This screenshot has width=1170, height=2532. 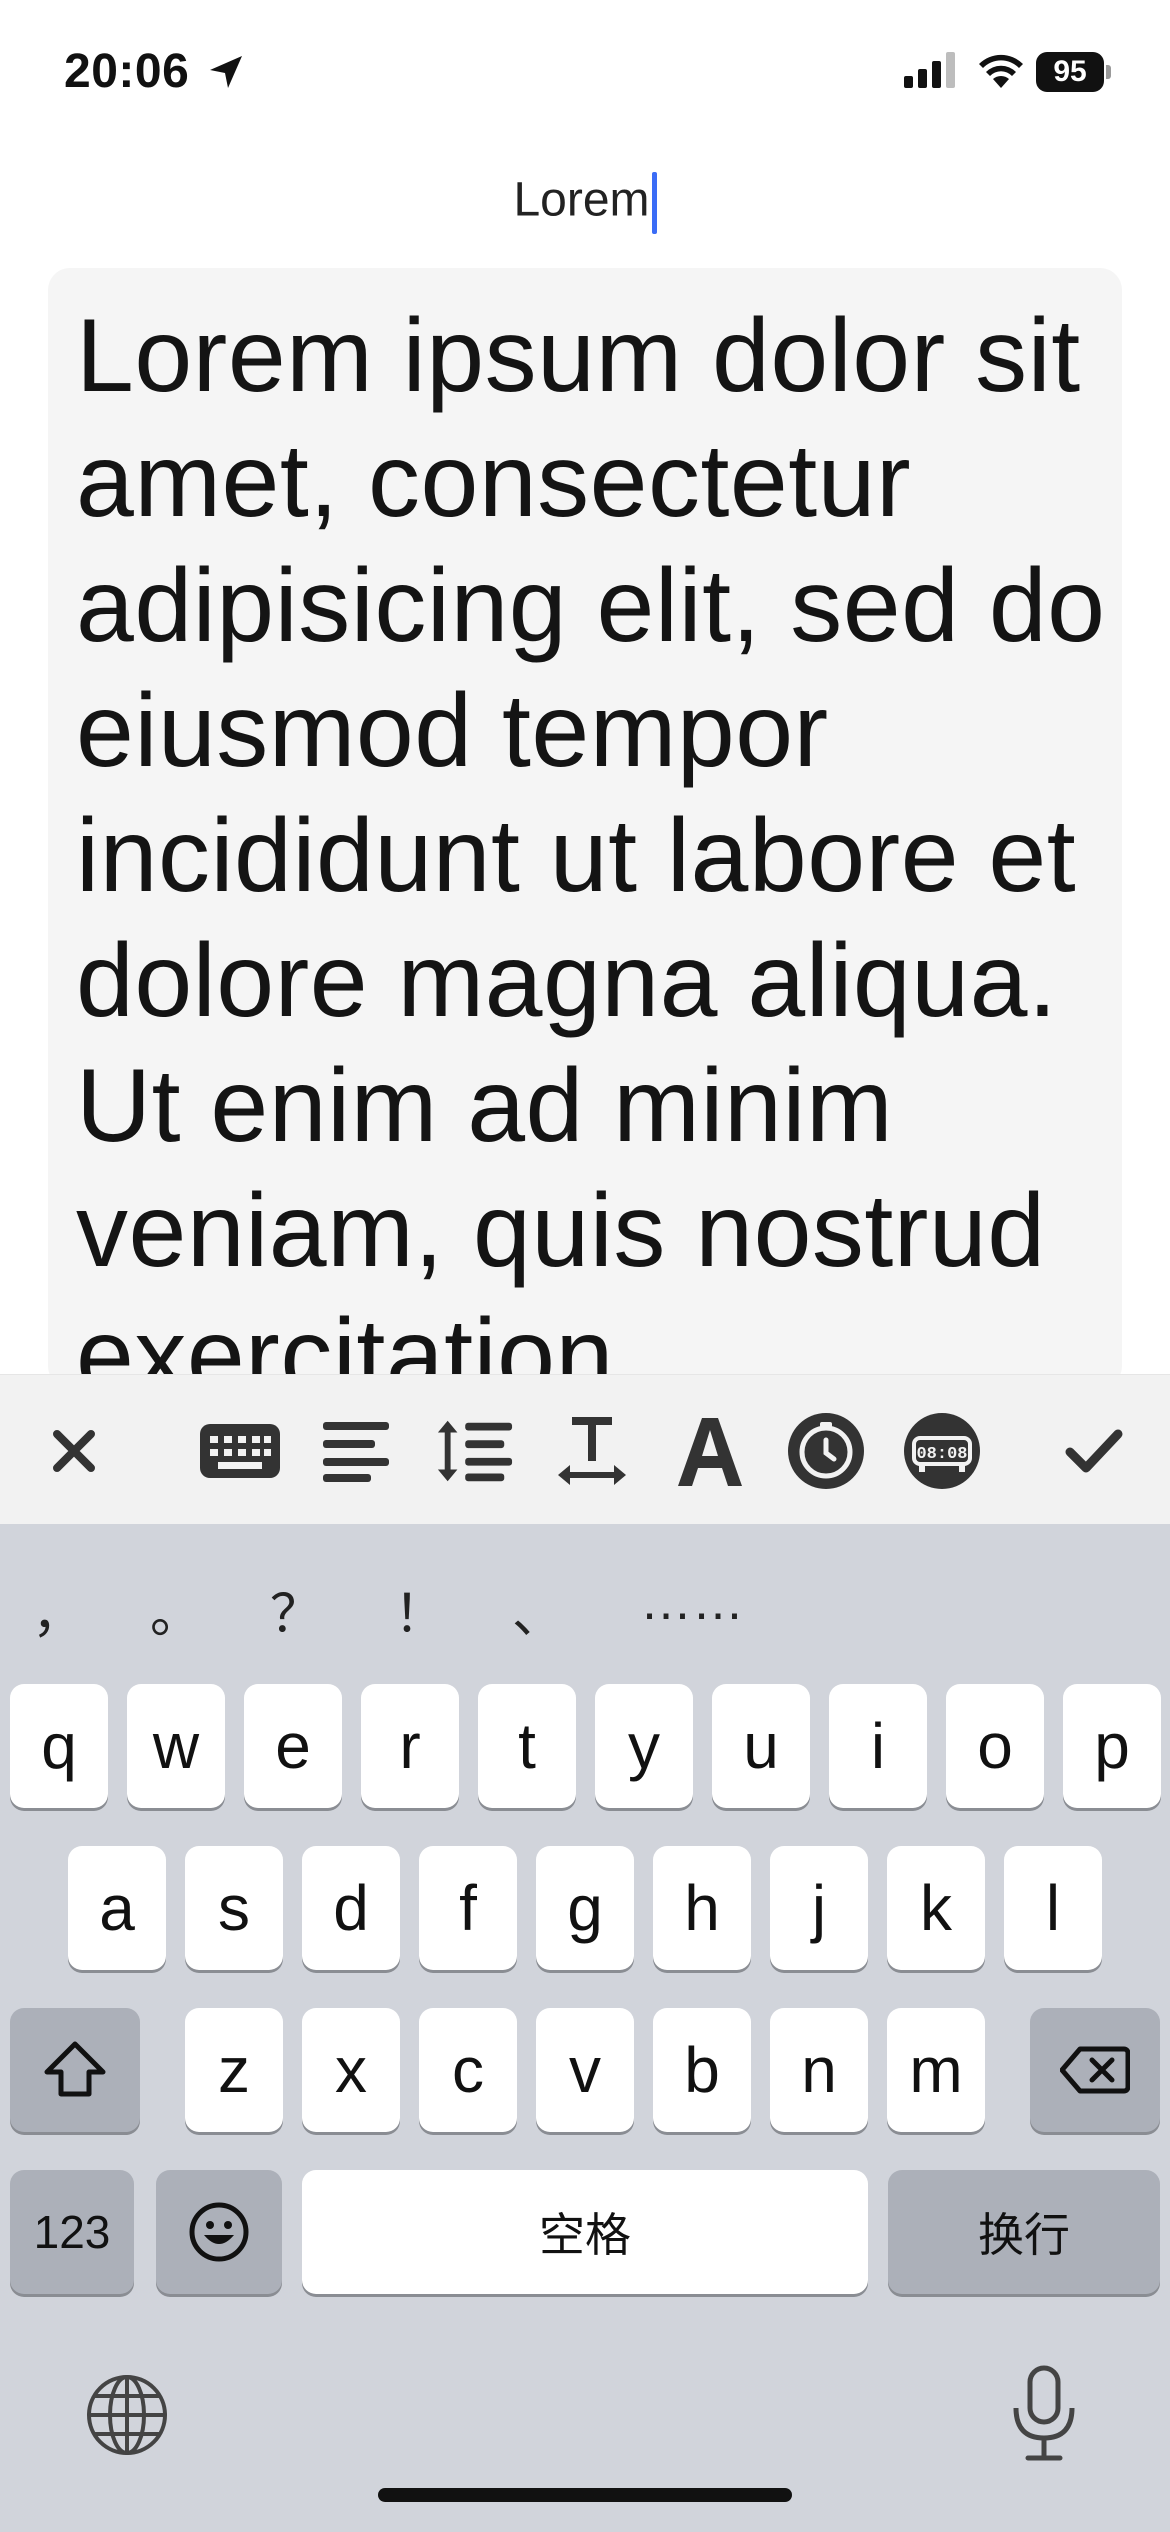 I want to click on key-g: g, so click(x=585, y=1908).